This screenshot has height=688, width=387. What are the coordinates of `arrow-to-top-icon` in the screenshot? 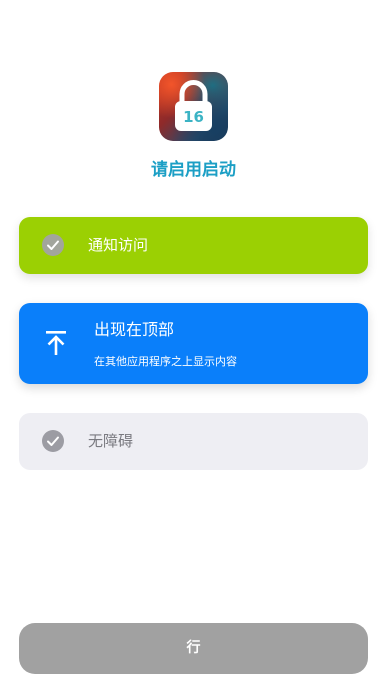 It's located at (56, 343).